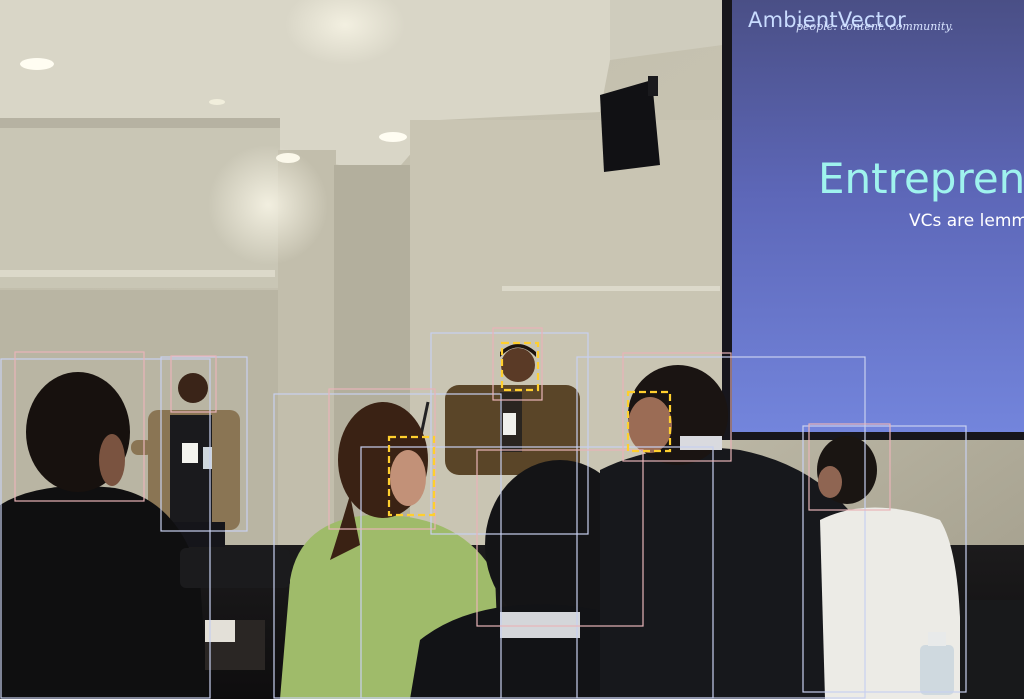 This screenshot has height=699, width=1024. What do you see at coordinates (142, 447) in the screenshot?
I see `presenter-arm` at bounding box center [142, 447].